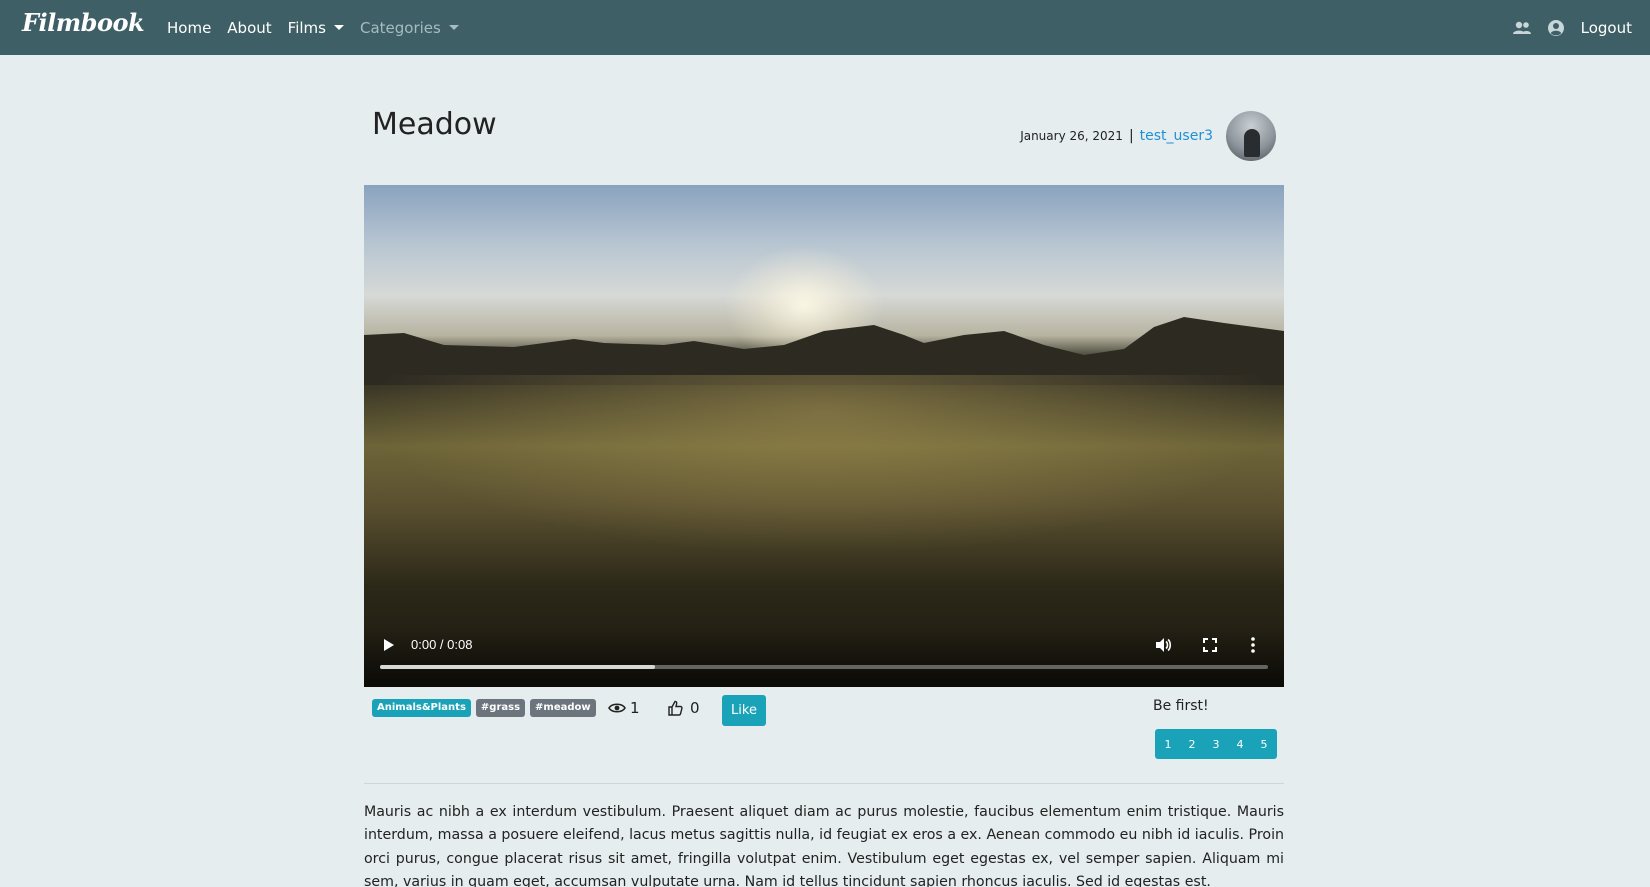  What do you see at coordinates (617, 708) in the screenshot?
I see `eye-icon` at bounding box center [617, 708].